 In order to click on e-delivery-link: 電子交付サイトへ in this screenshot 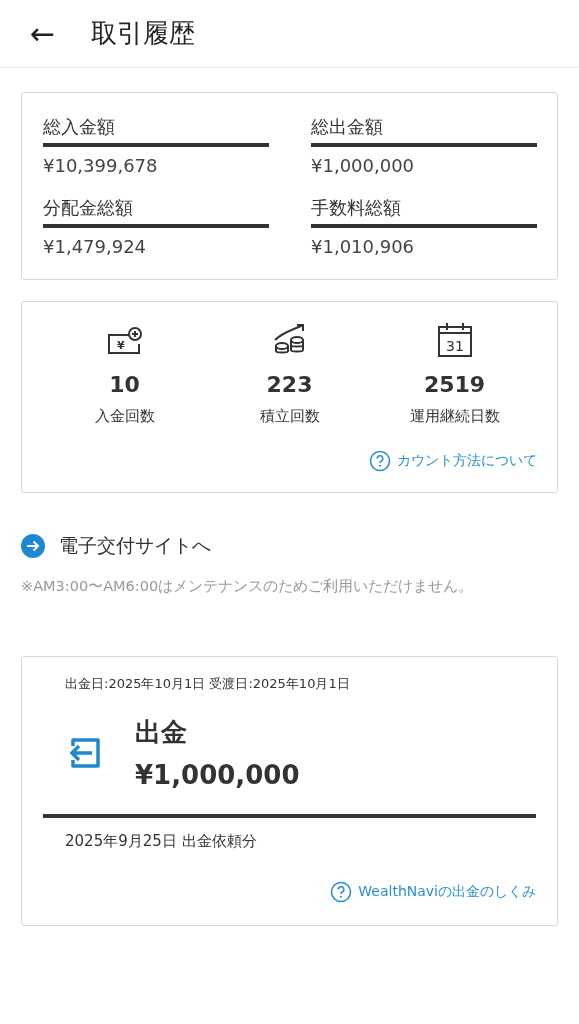, I will do `click(300, 546)`.